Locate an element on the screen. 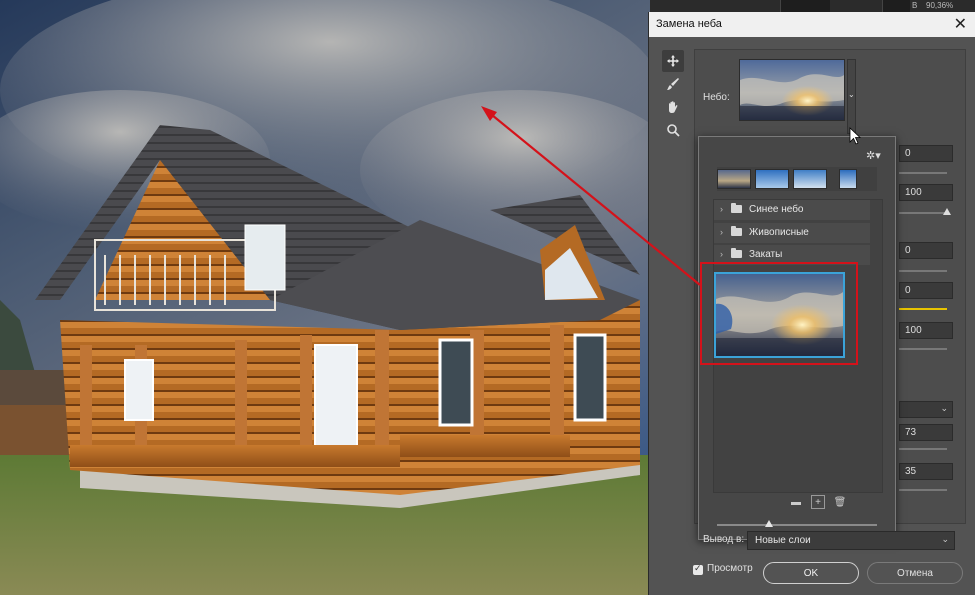  annotation-overlay is located at coordinates (671, 196).